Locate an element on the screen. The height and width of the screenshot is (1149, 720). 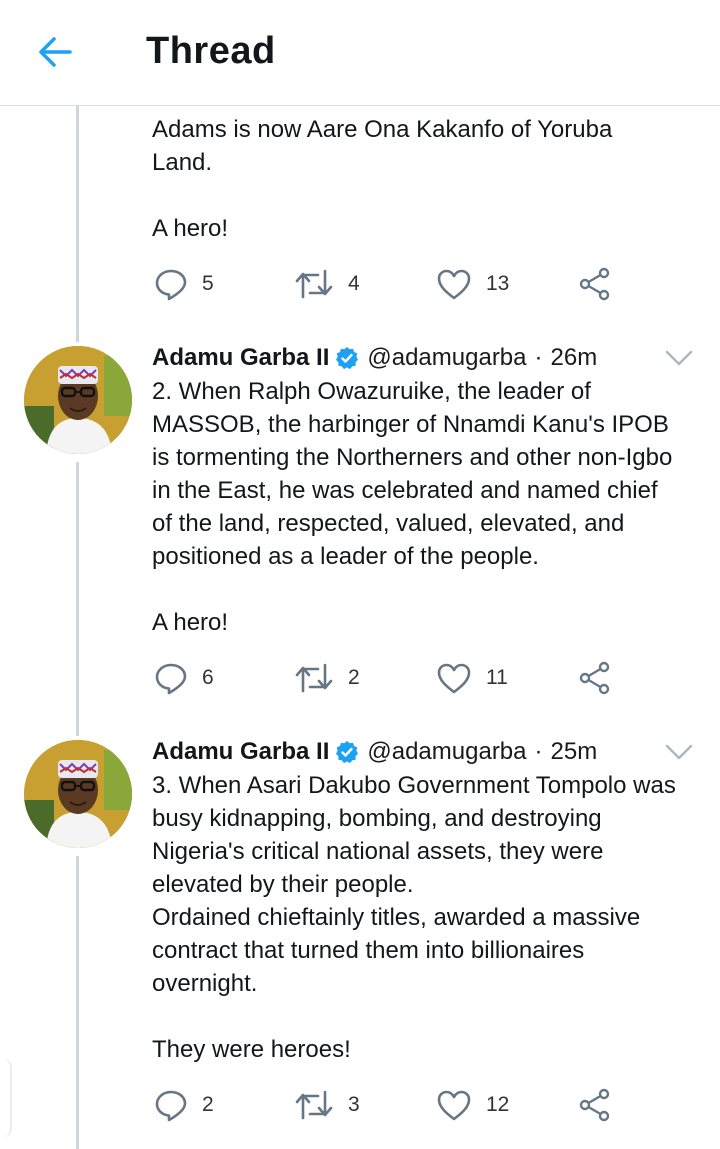
like-button: 13 is located at coordinates (472, 284).